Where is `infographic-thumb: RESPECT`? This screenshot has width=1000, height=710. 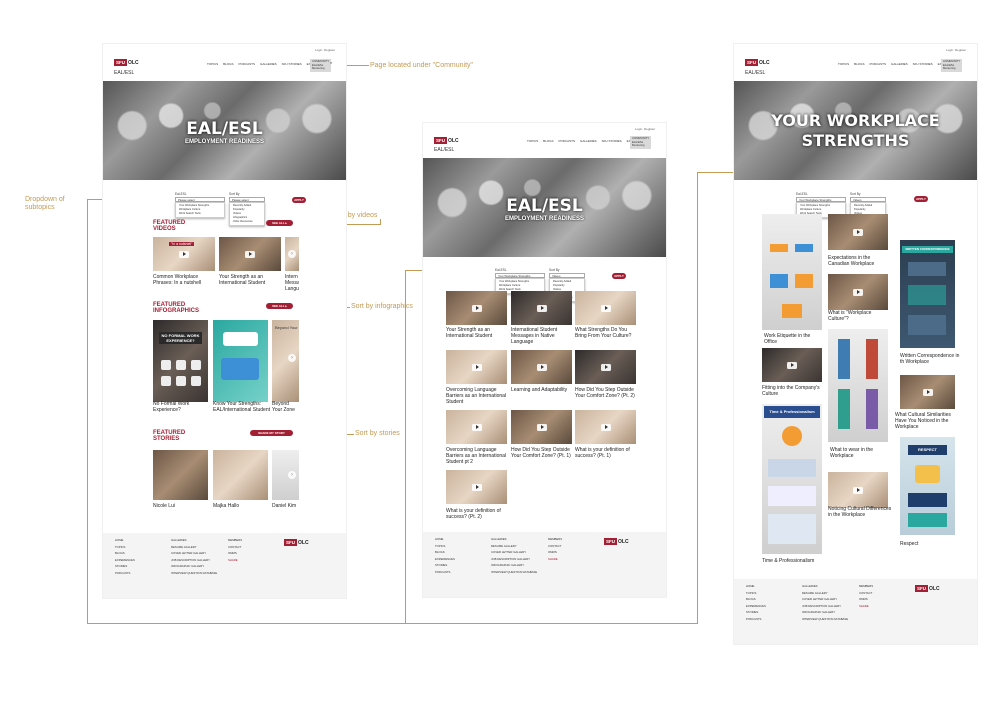
infographic-thumb: RESPECT is located at coordinates (927, 486).